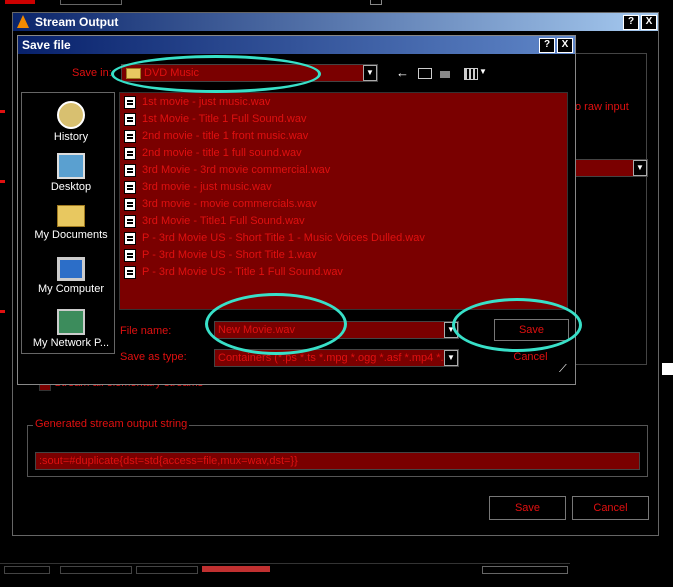  Describe the element at coordinates (402, 72) in the screenshot. I see `back-arrow-icon: ←` at that location.